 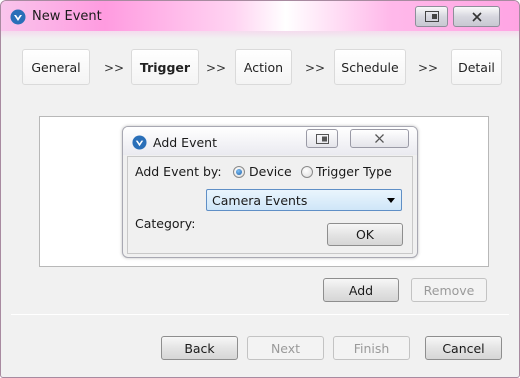 I want to click on window-title: New Event, so click(x=67, y=16).